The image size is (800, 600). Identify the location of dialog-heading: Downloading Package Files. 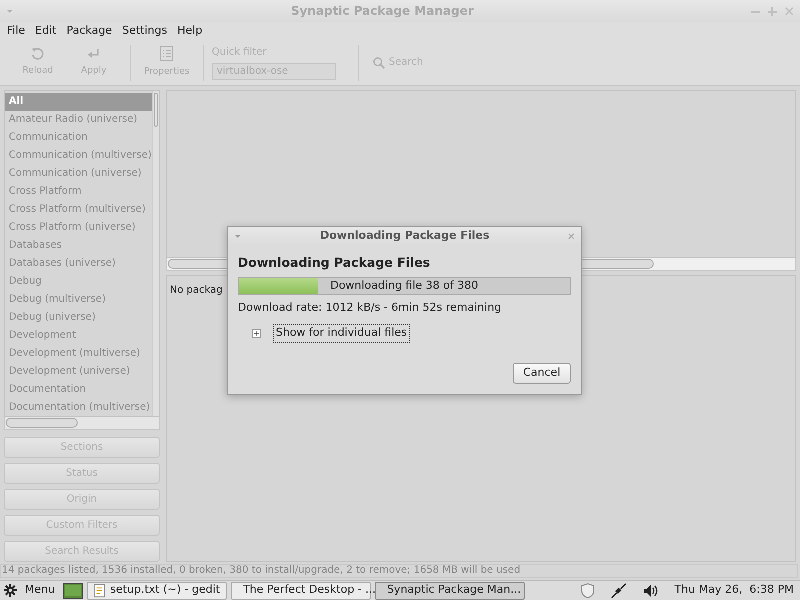
(334, 263).